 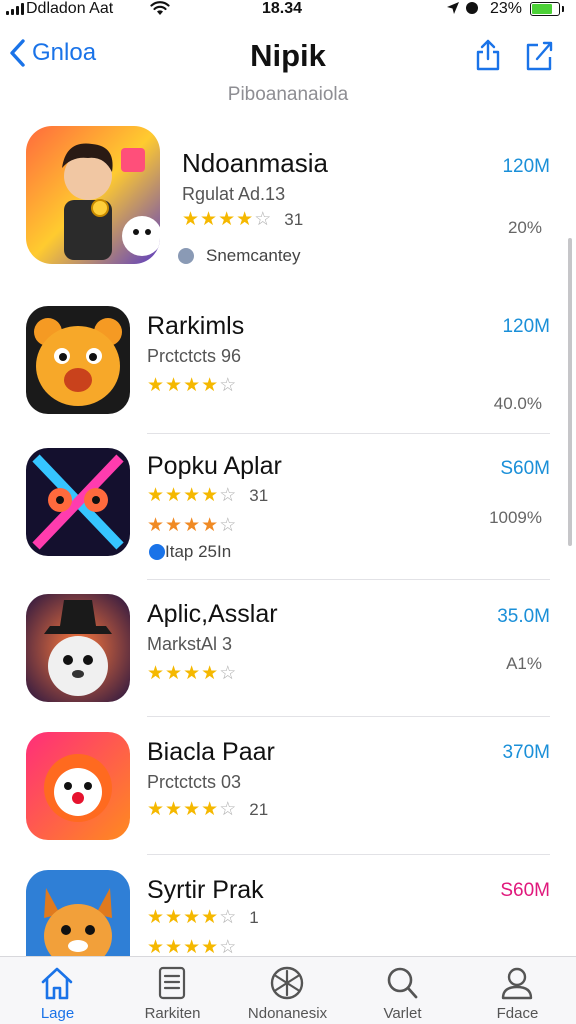 I want to click on signal-icon, so click(x=15, y=9).